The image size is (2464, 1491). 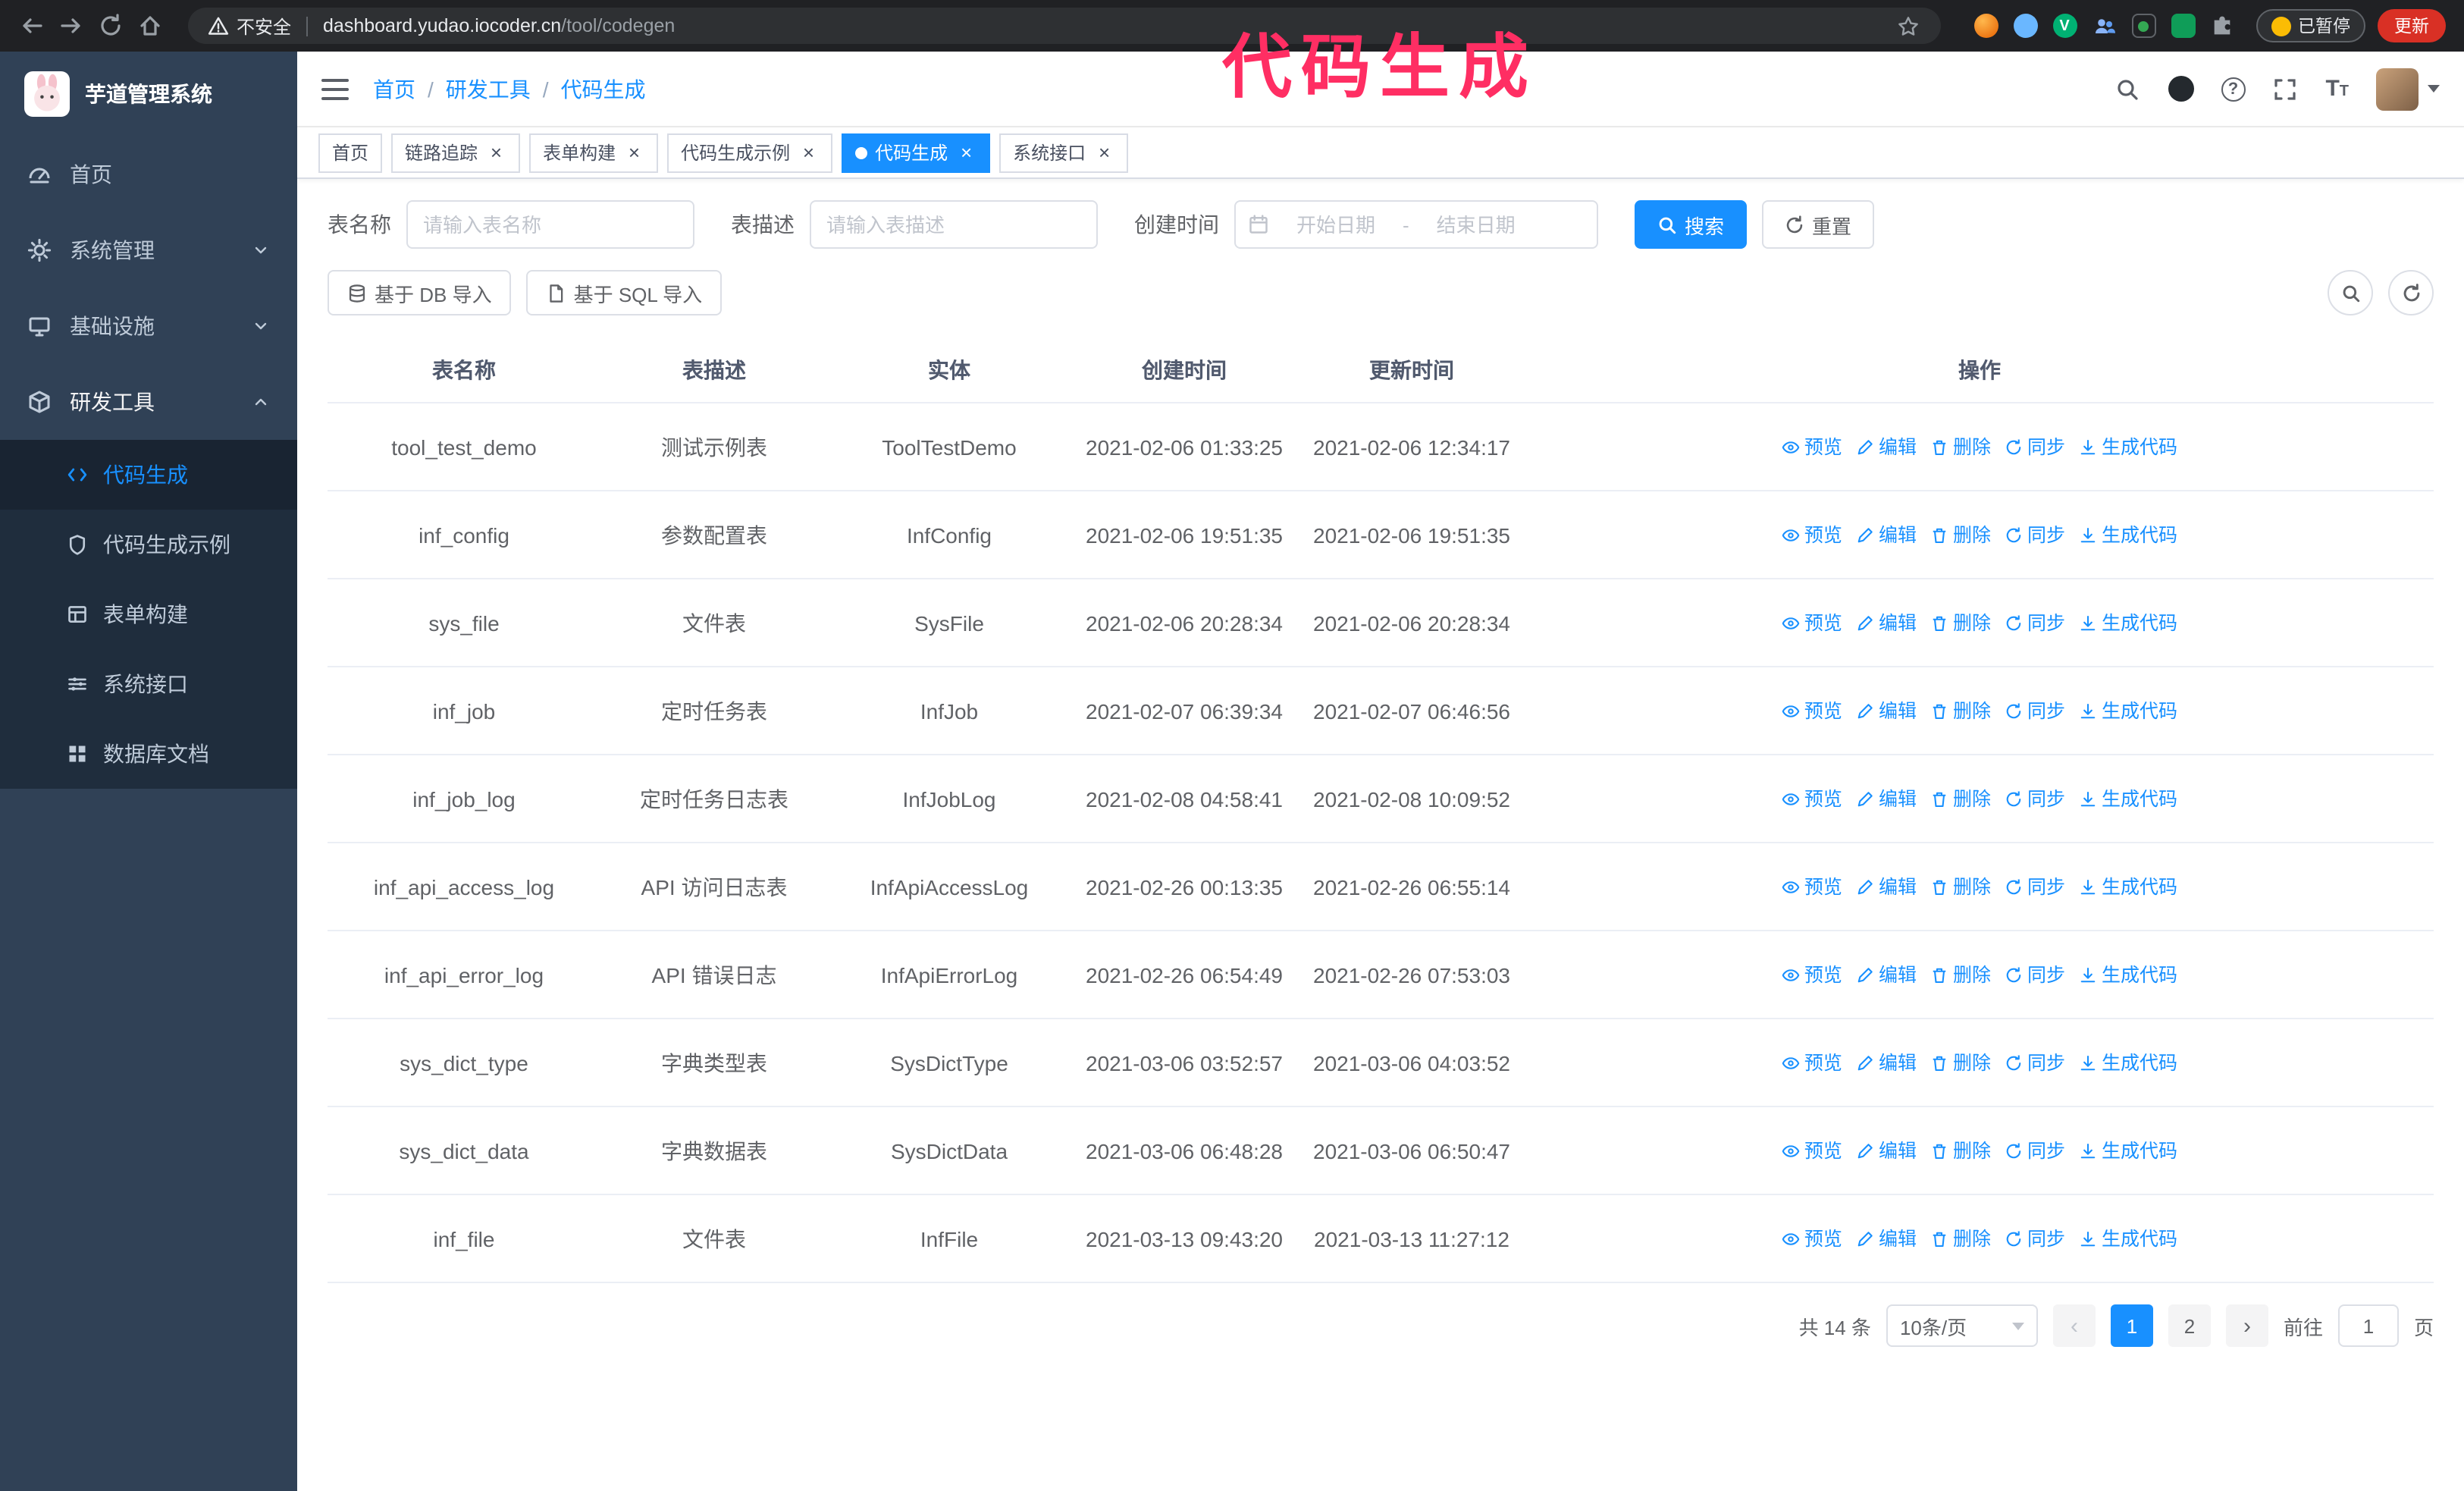 I want to click on search-button: 搜索, so click(x=1692, y=224).